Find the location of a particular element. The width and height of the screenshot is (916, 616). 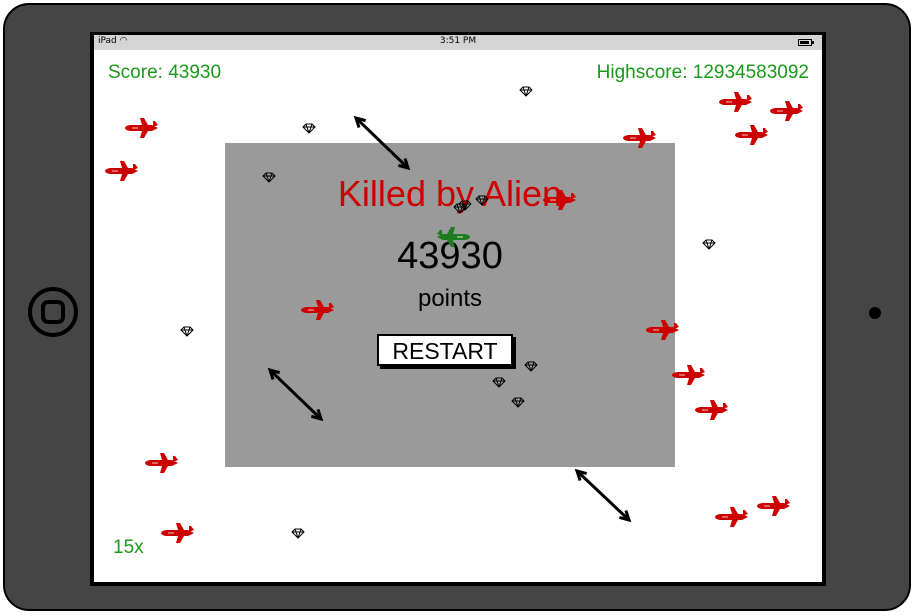

multiplier-label: 15x is located at coordinates (128, 547).